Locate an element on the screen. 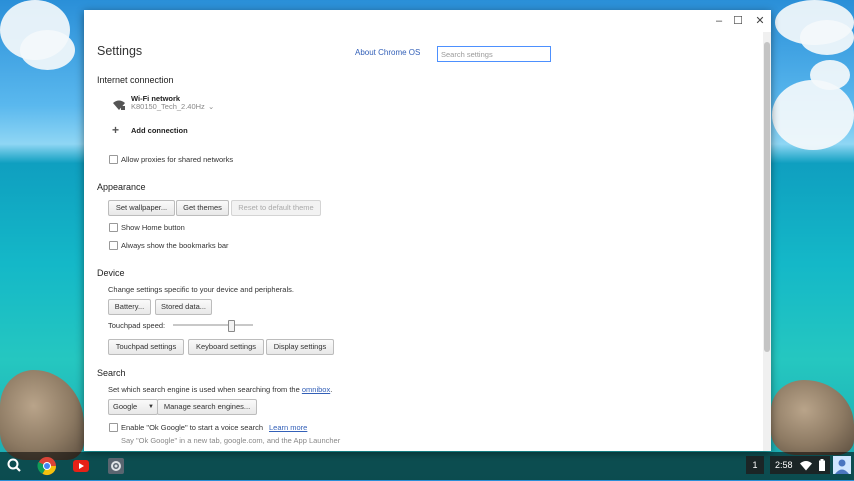 The height and width of the screenshot is (481, 854). minimize-button: – is located at coordinates (719, 21).